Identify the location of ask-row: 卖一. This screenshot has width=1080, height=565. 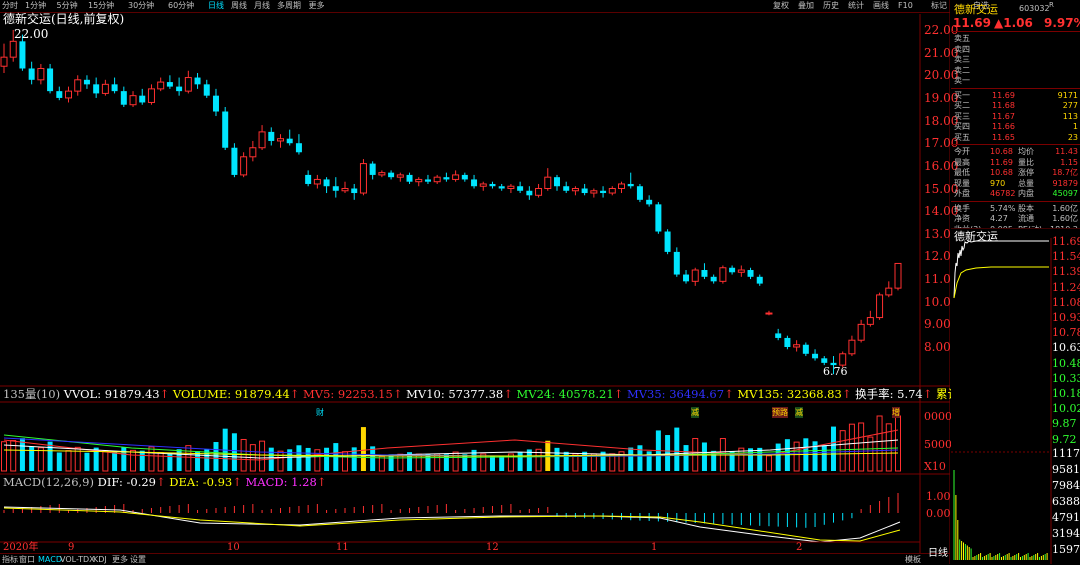
(1017, 80).